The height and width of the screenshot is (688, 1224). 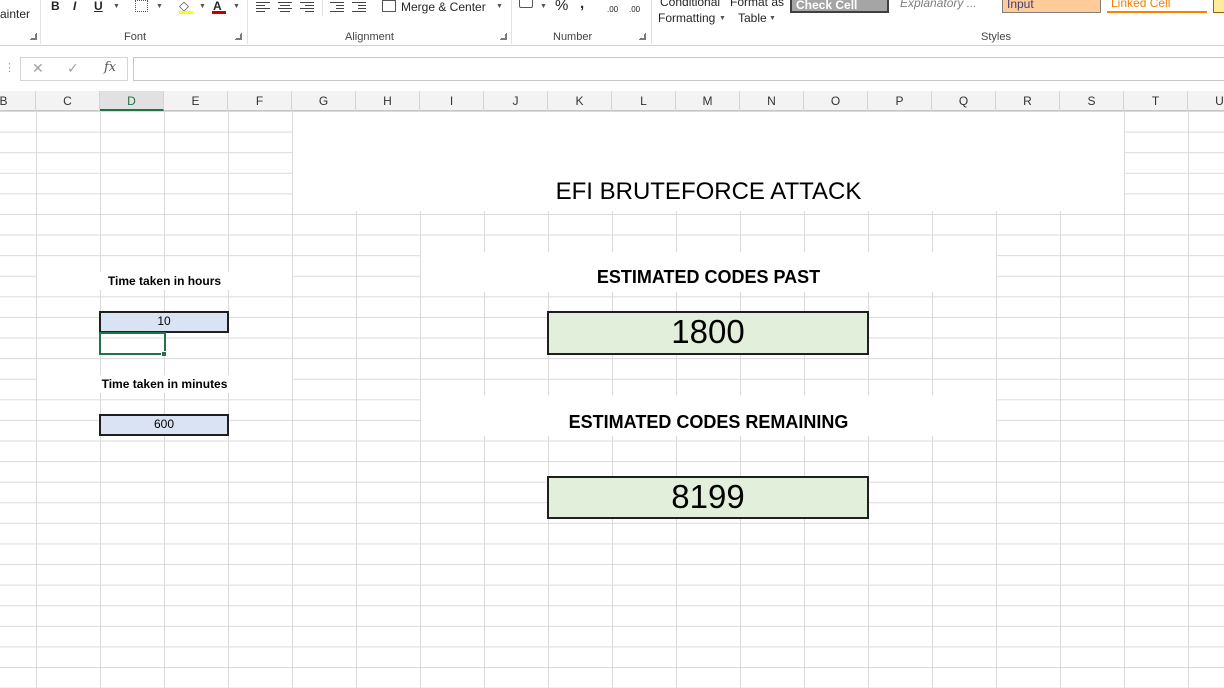 What do you see at coordinates (98, 6) in the screenshot?
I see `underline-button: U` at bounding box center [98, 6].